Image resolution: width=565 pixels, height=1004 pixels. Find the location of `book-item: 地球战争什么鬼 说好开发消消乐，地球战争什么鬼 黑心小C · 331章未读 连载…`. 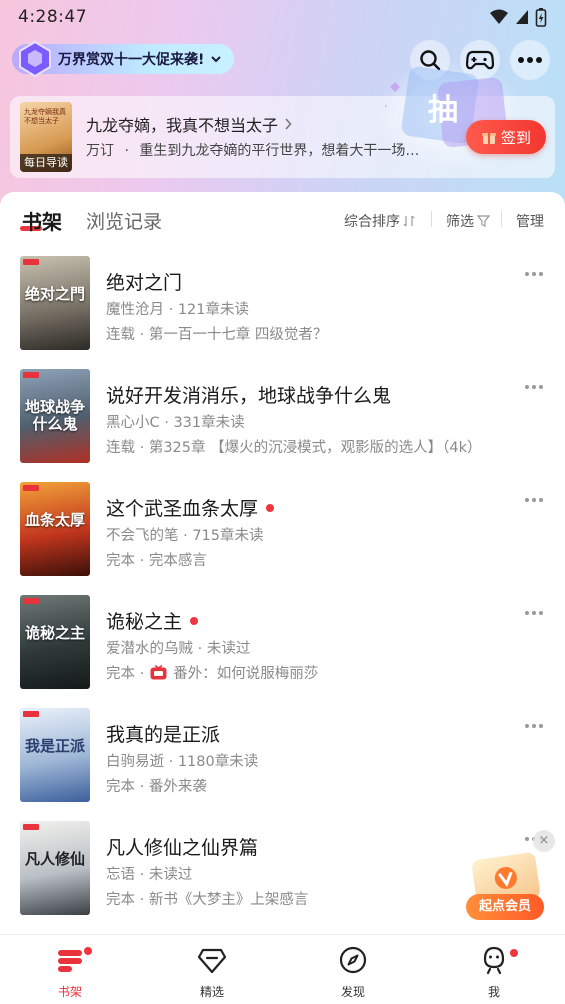

book-item: 地球战争什么鬼 说好开发消消乐，地球战争什么鬼 黑心小C · 331章未读 连载… is located at coordinates (282, 425).